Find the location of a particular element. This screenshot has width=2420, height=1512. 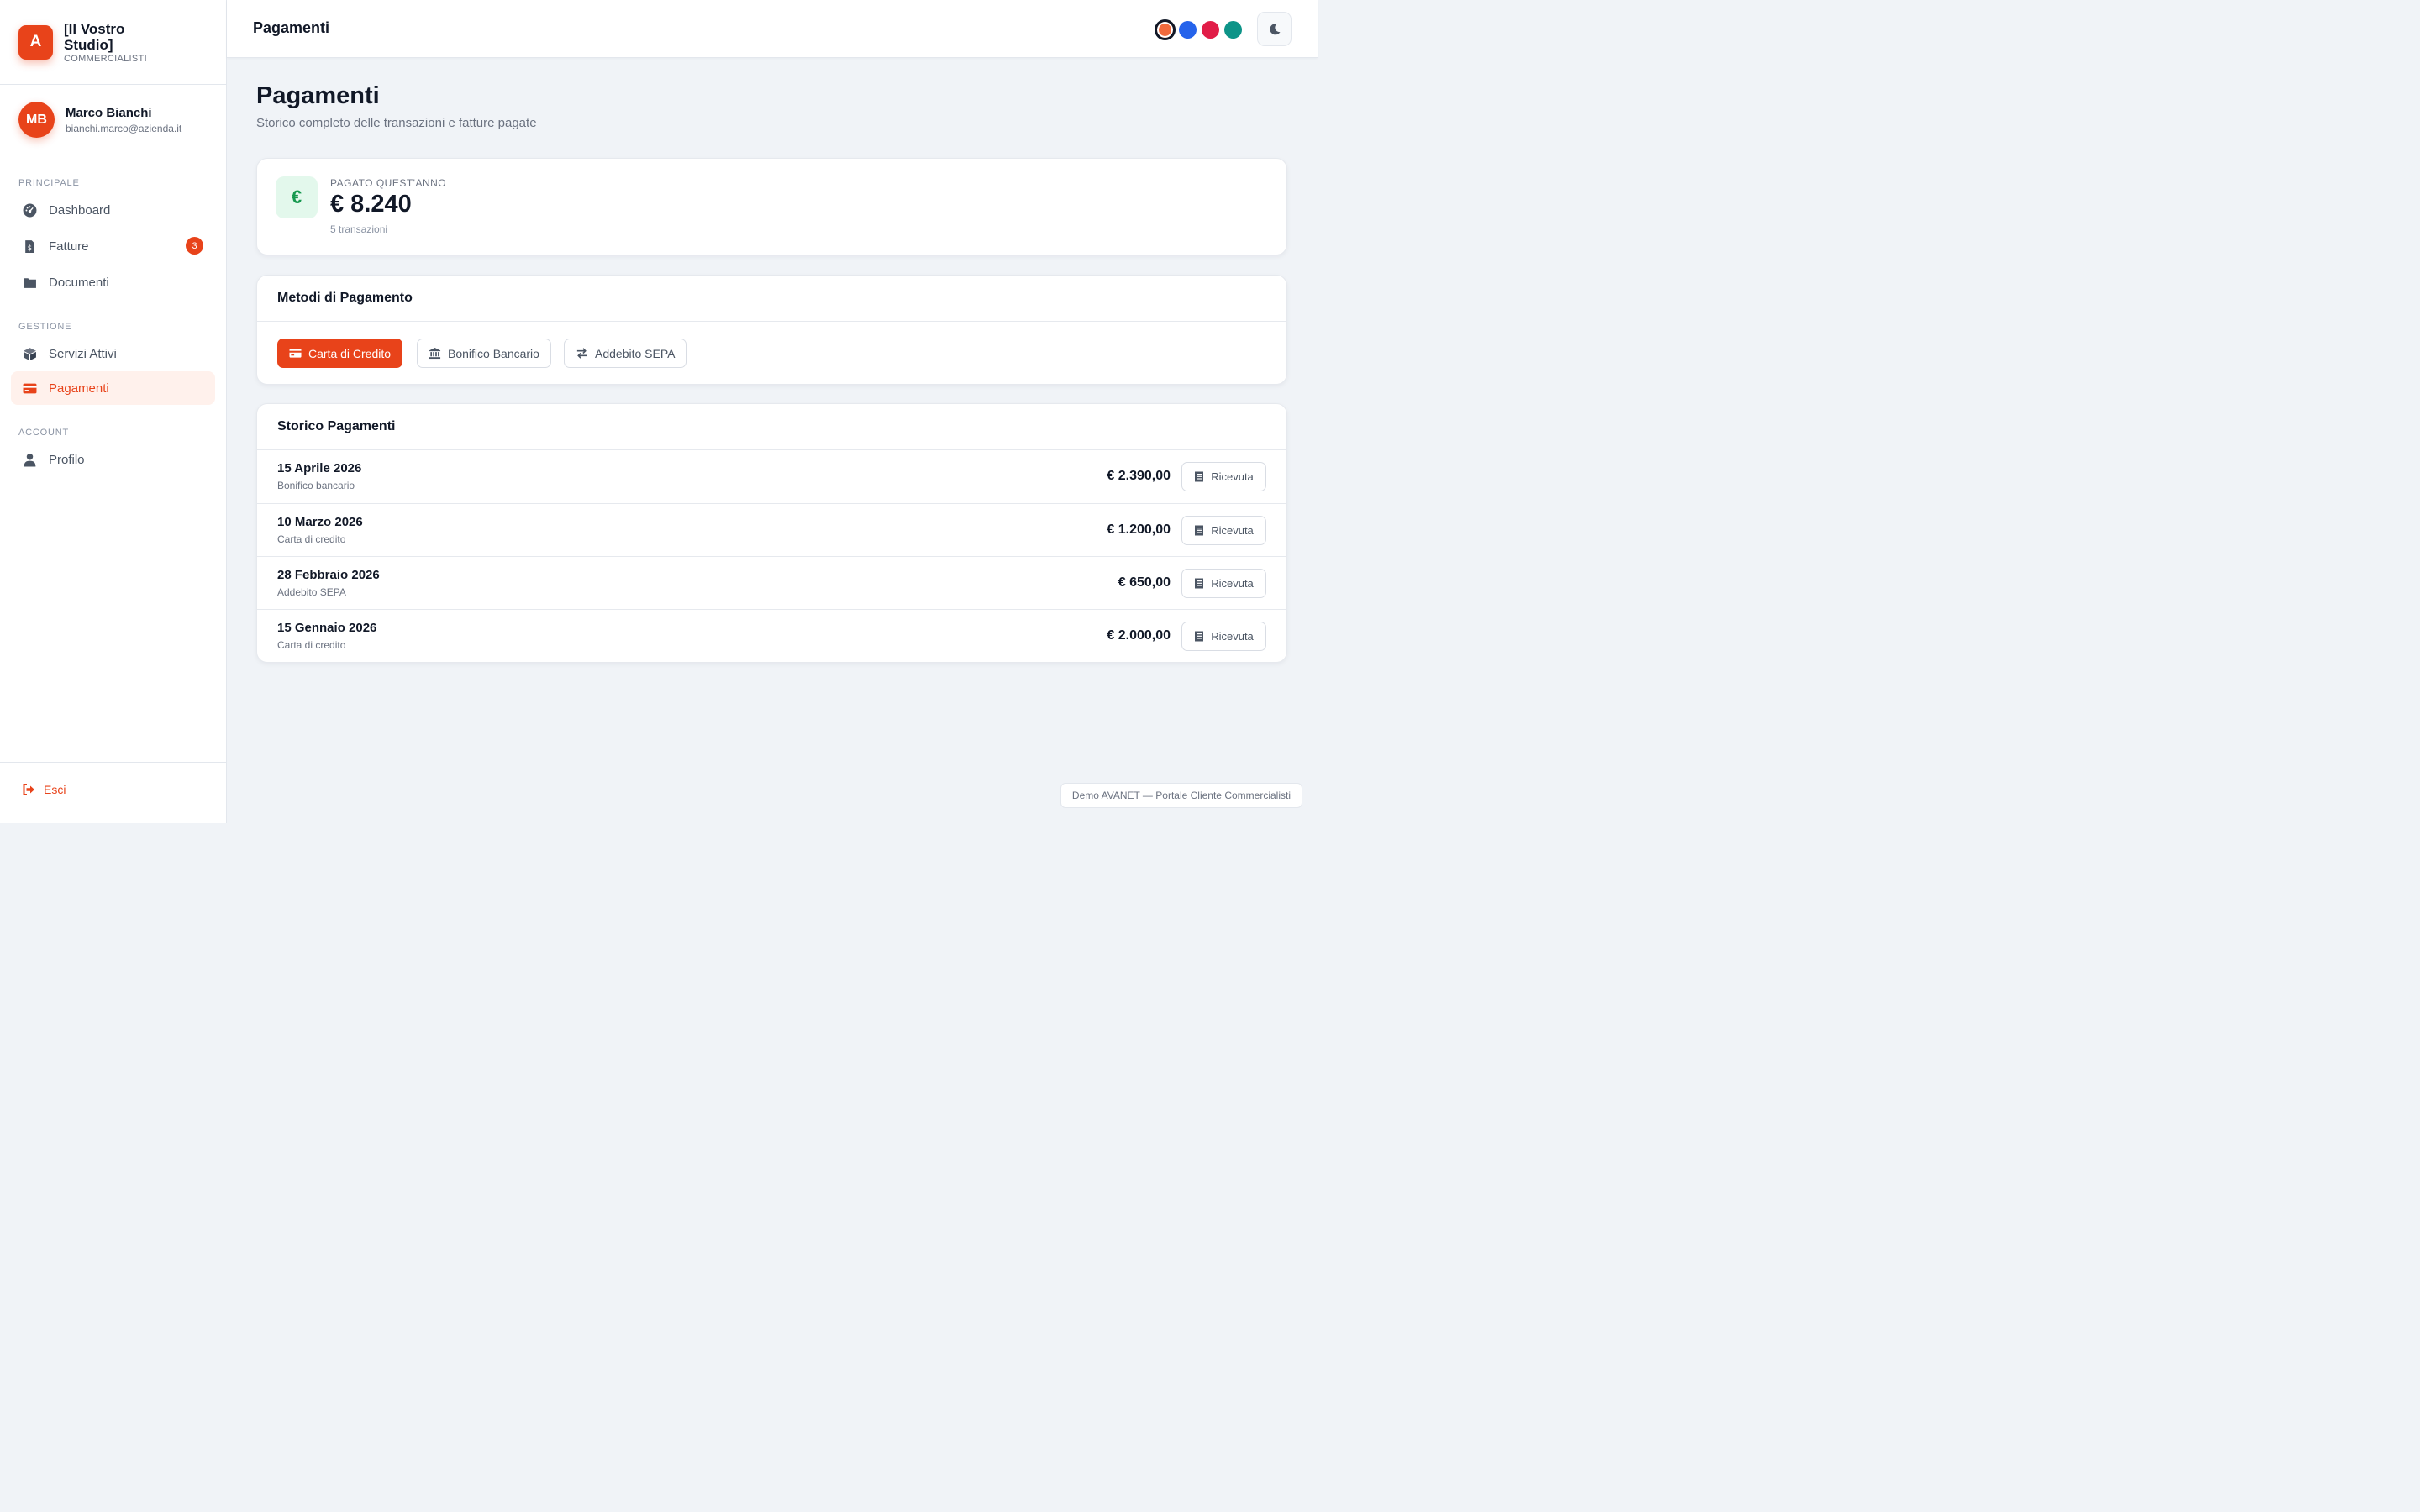

payment-amount: € 1.200,00 is located at coordinates (1139, 529).